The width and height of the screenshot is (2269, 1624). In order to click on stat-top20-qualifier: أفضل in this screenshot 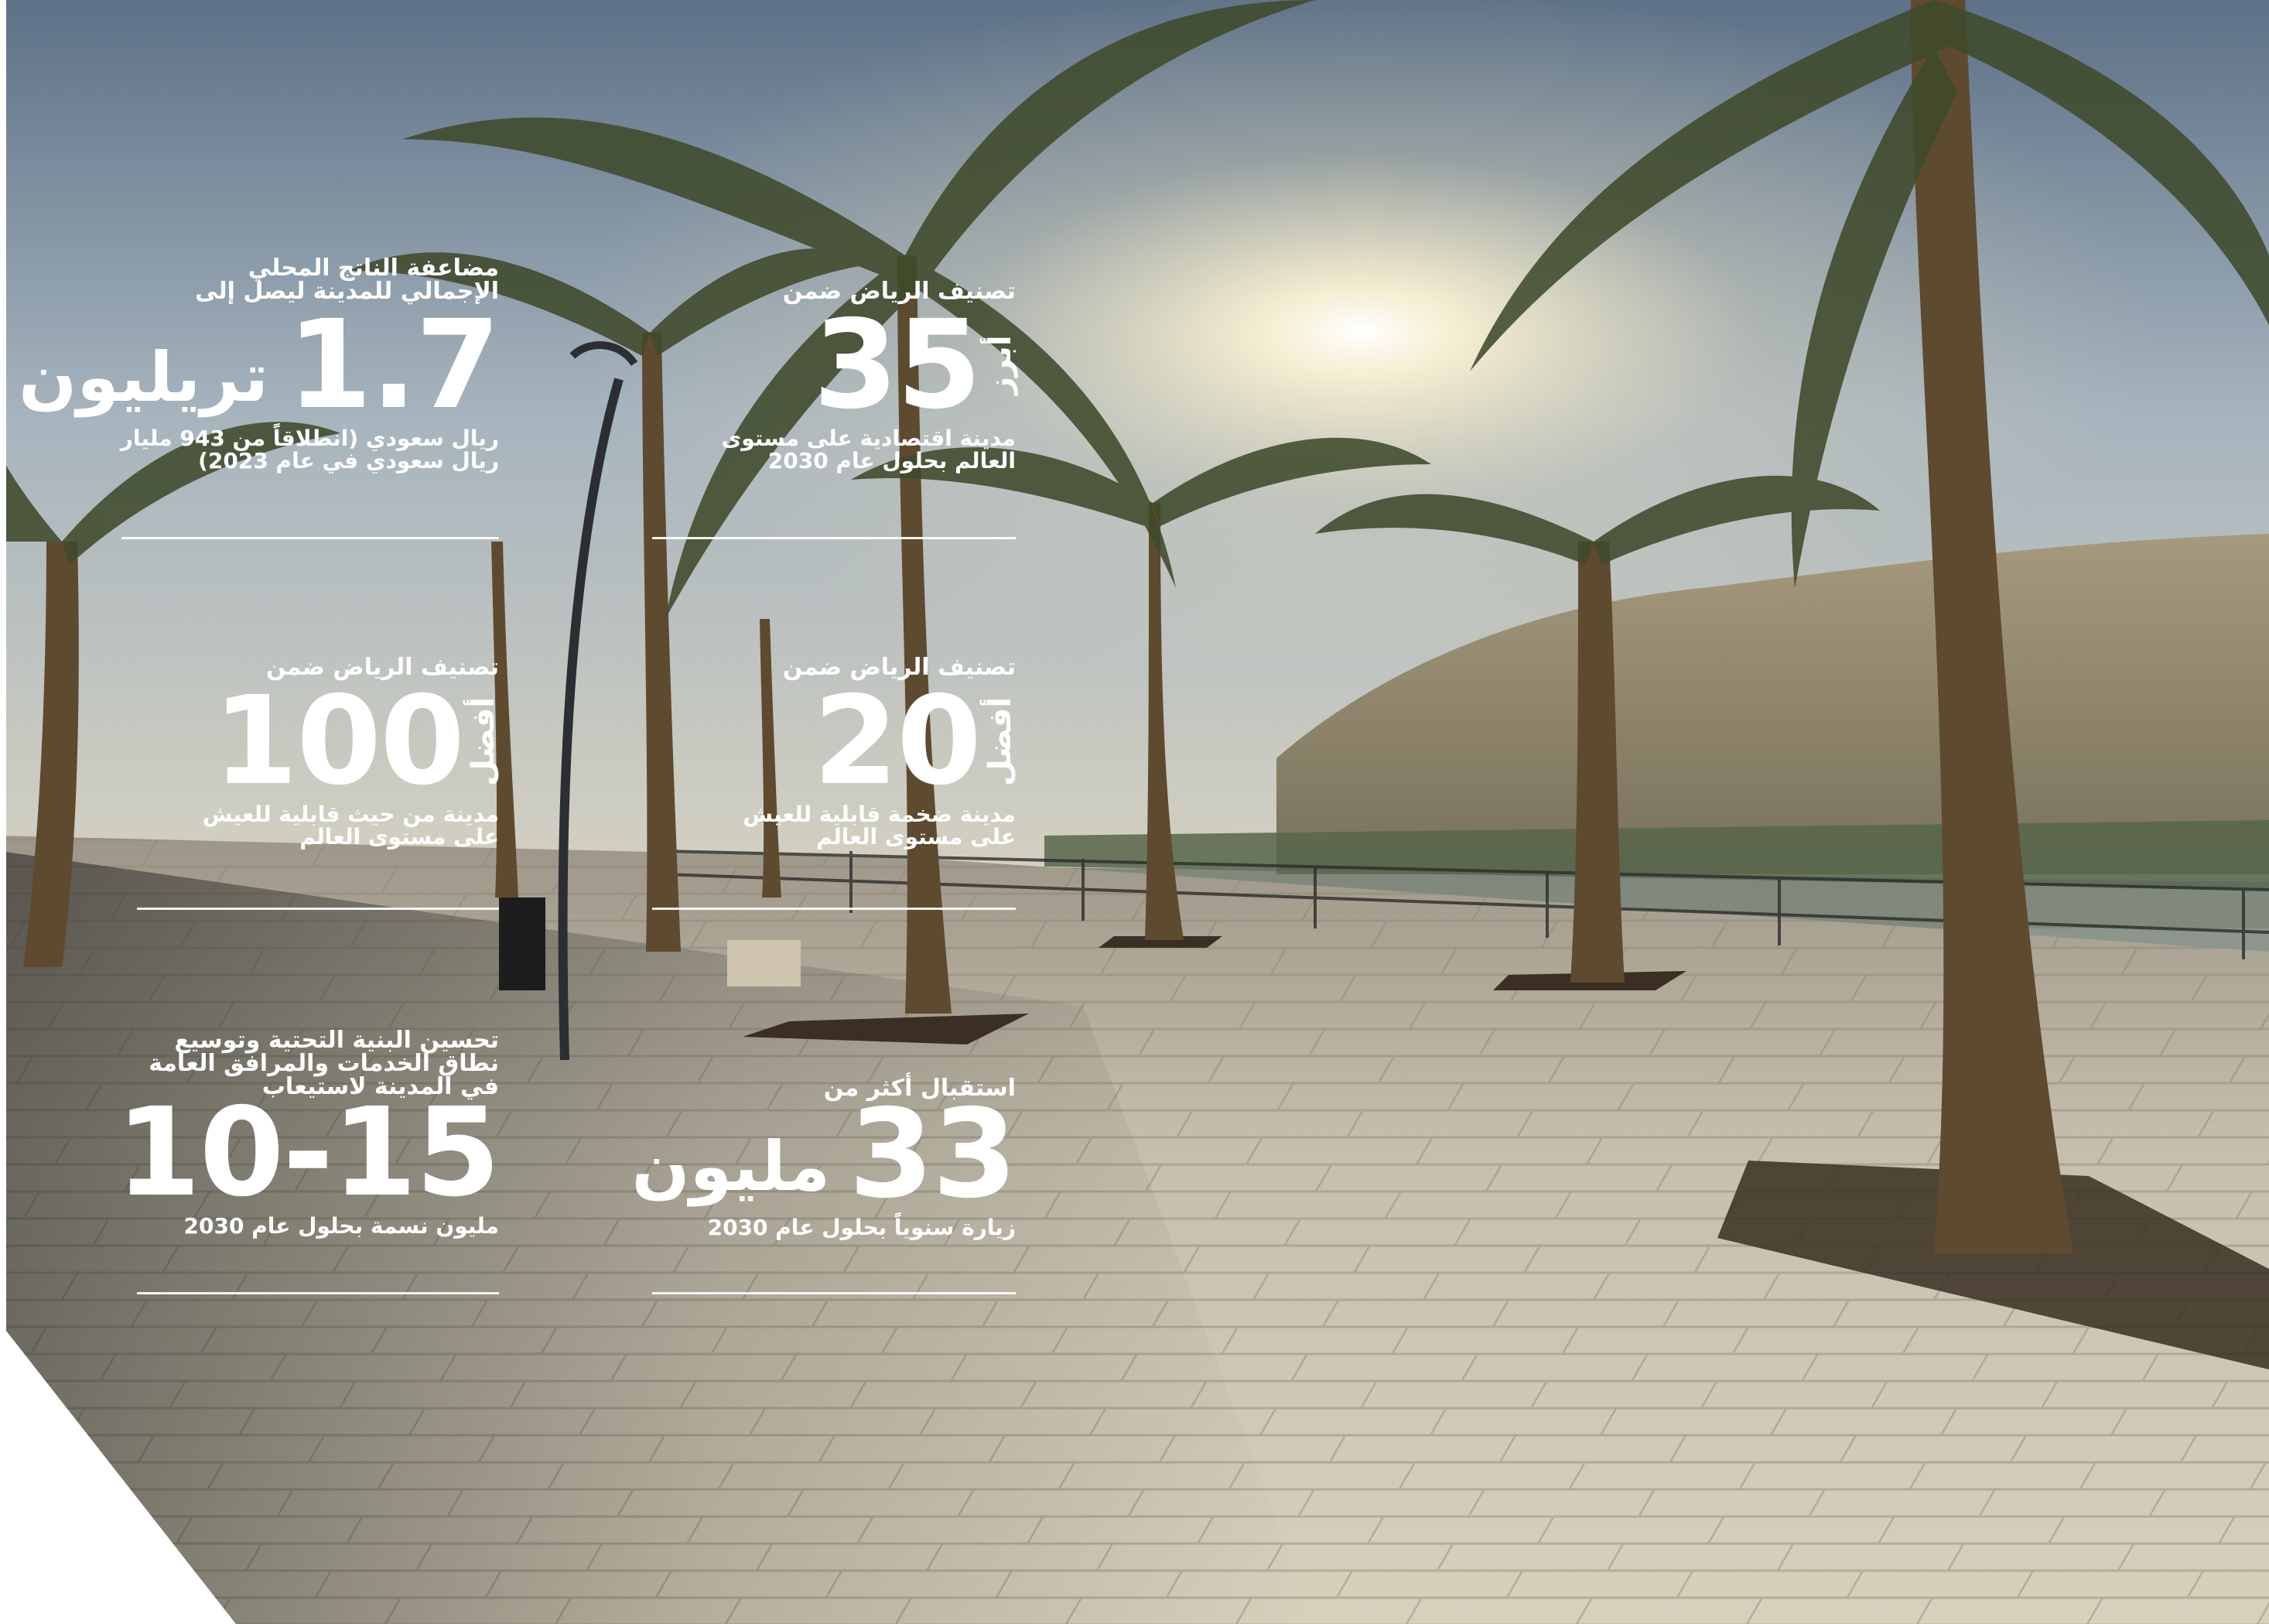, I will do `click(1000, 741)`.